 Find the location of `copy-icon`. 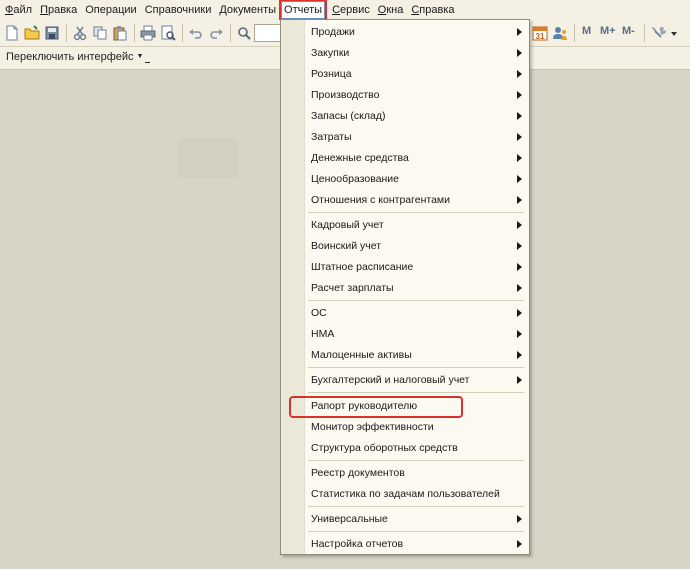

copy-icon is located at coordinates (100, 33).